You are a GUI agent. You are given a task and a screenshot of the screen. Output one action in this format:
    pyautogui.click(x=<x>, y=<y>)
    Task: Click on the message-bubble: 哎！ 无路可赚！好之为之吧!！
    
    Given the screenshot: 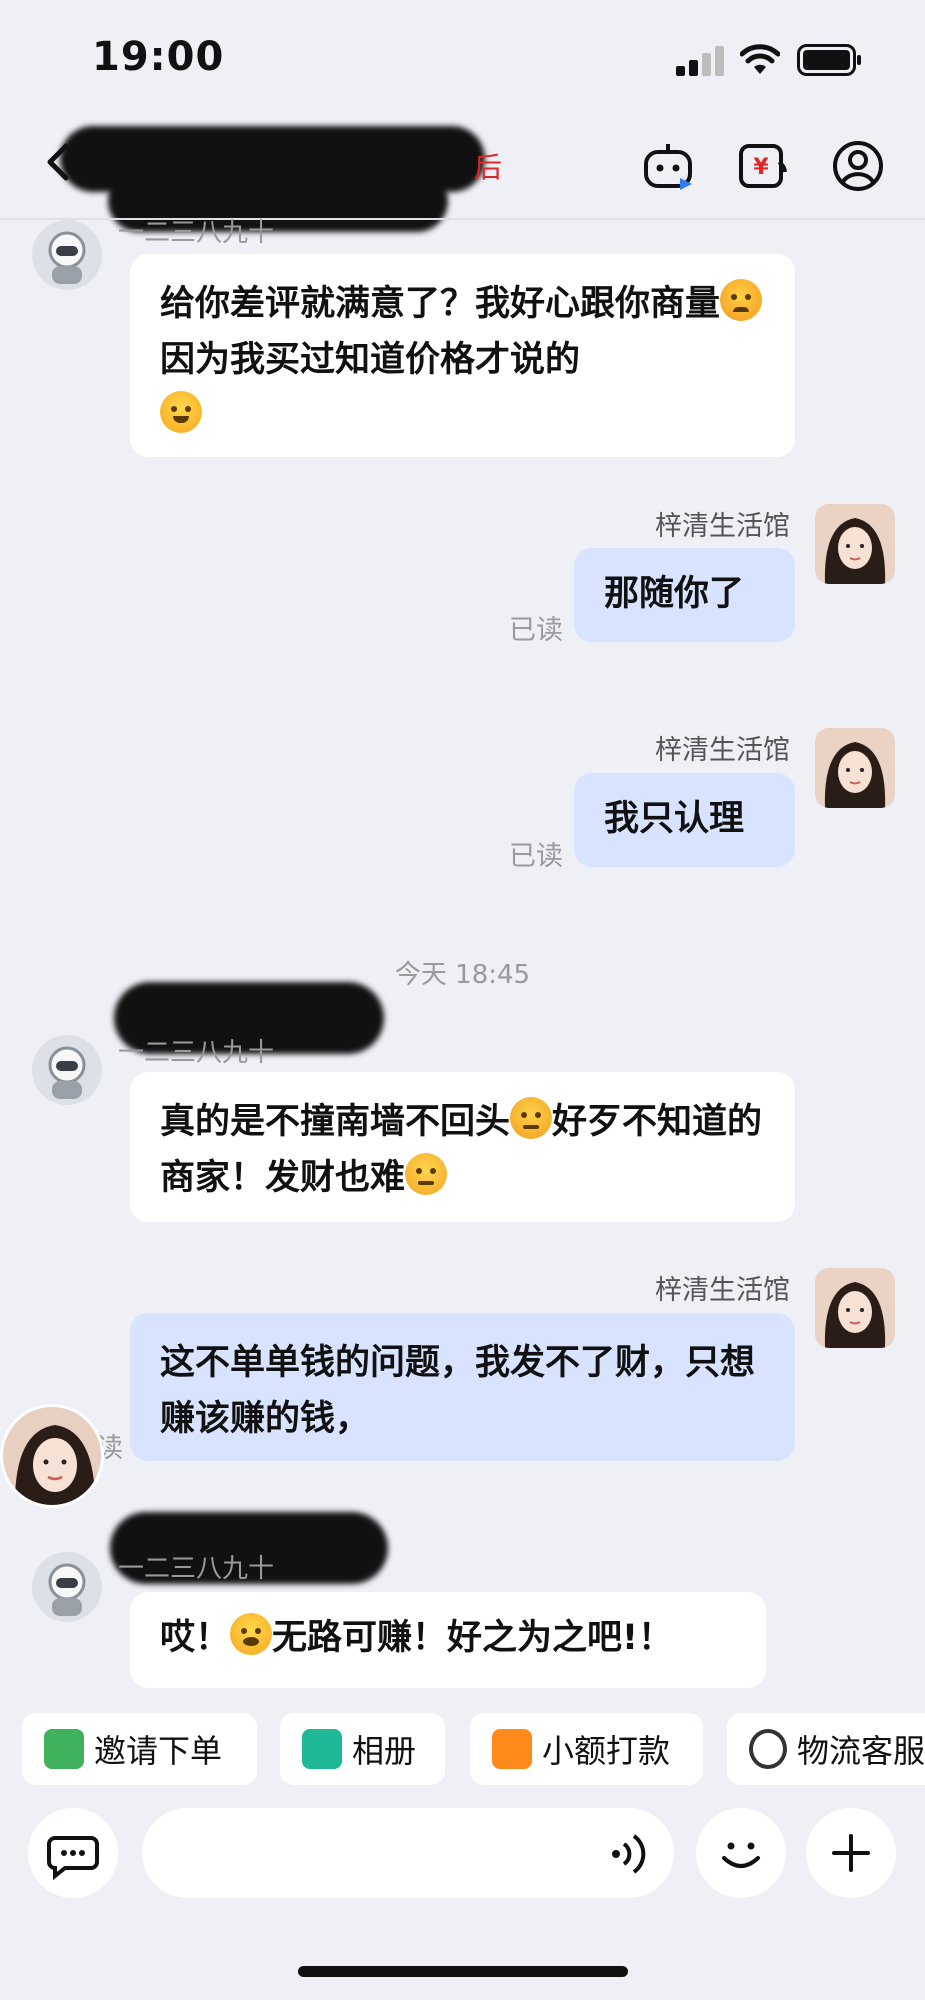 What is the action you would take?
    pyautogui.click(x=448, y=1640)
    